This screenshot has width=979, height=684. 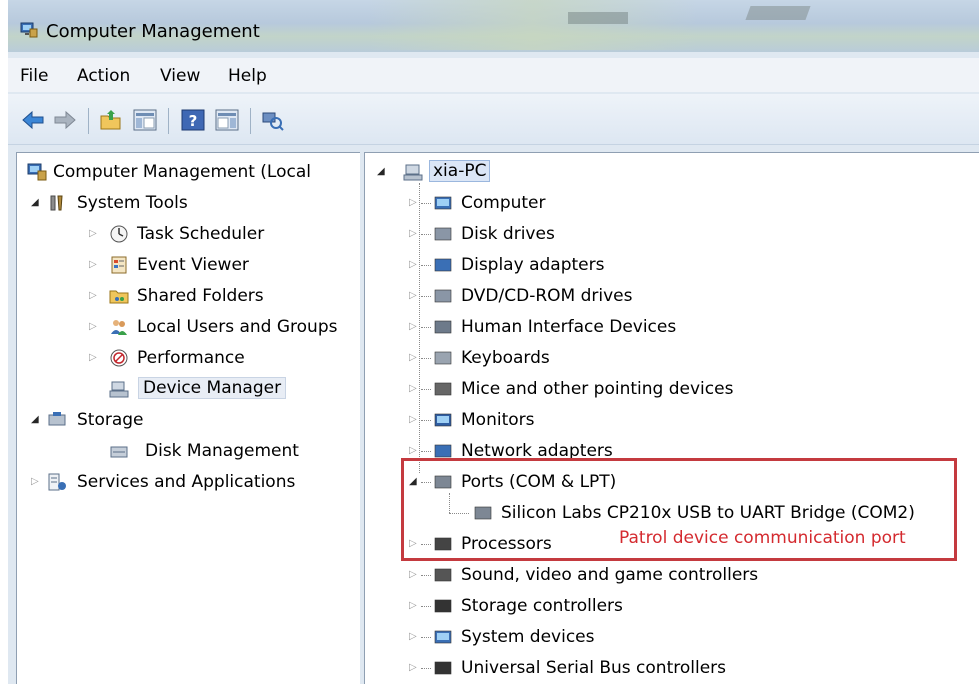 What do you see at coordinates (111, 120) in the screenshot?
I see `up-folder-icon` at bounding box center [111, 120].